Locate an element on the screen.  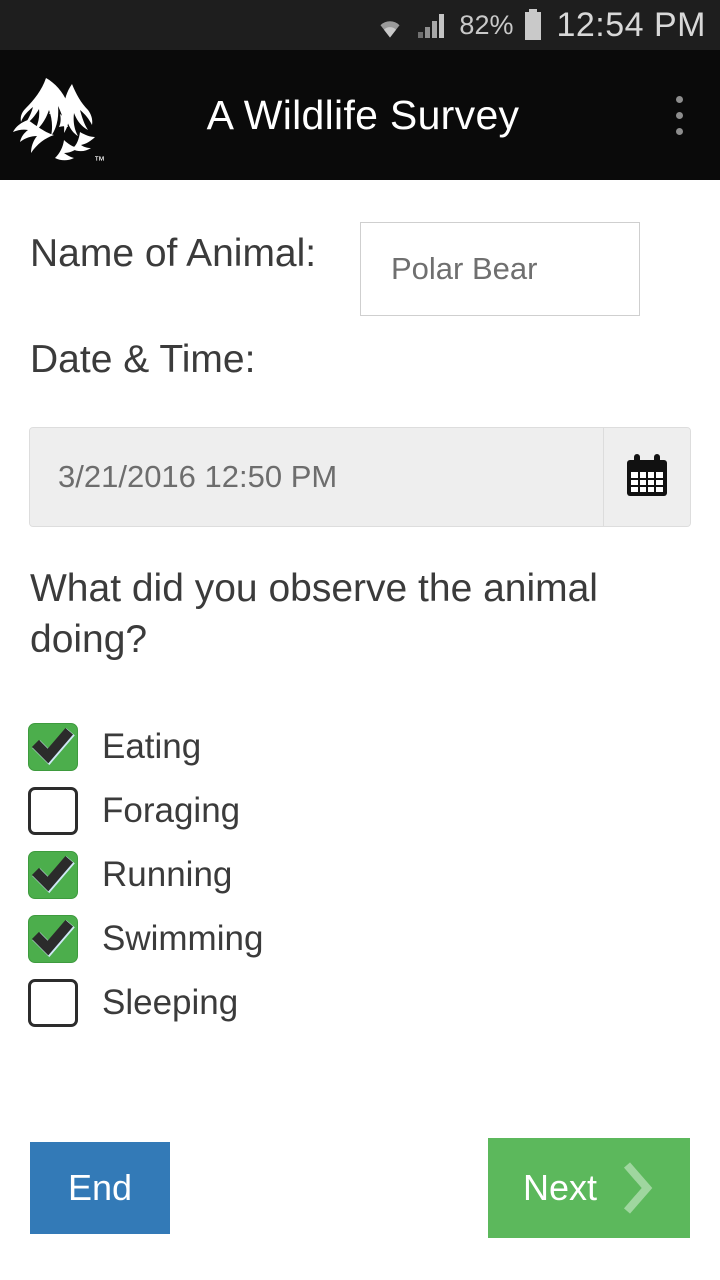
option-label-sleeping: Sleeping is located at coordinates (170, 1002).